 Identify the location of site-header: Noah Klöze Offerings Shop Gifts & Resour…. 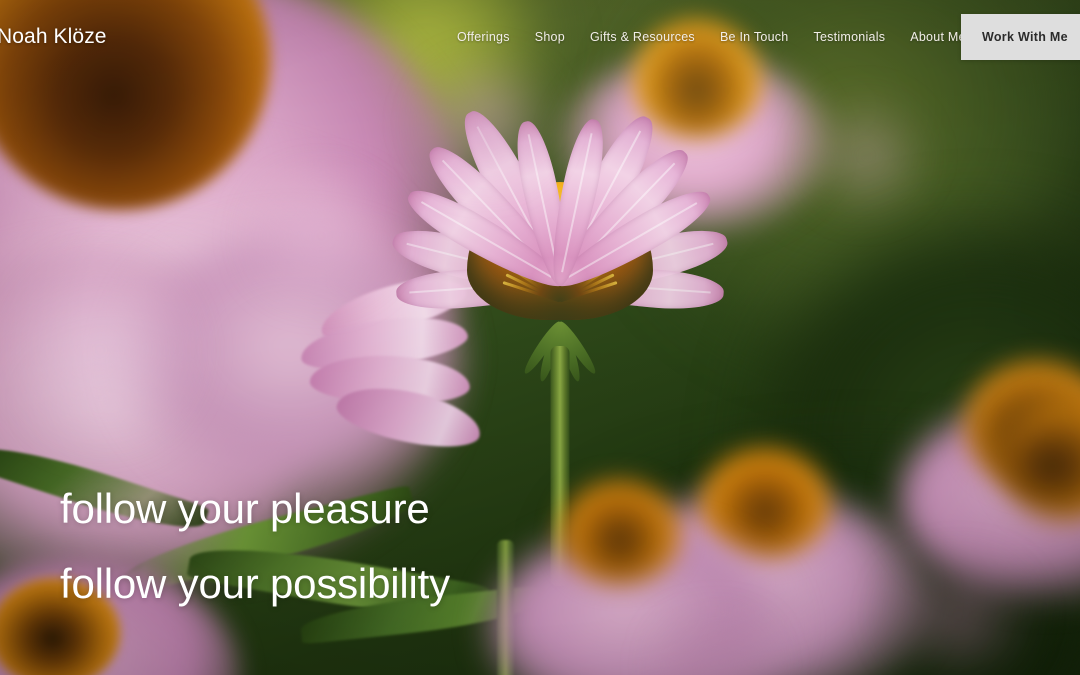
(540, 37).